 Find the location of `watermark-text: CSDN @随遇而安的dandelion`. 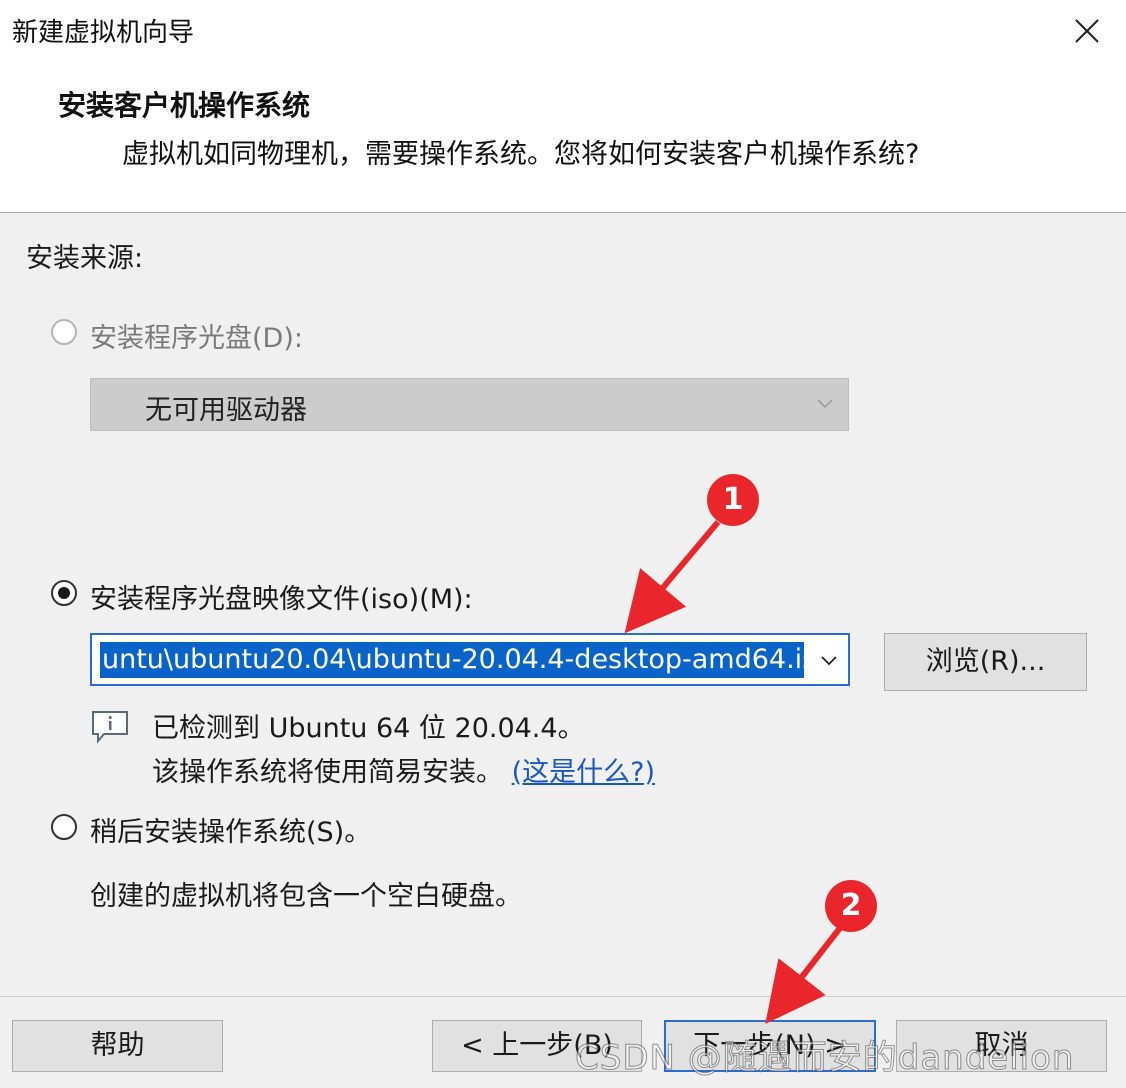

watermark-text: CSDN @随遇而安的dandelion is located at coordinates (824, 1058).